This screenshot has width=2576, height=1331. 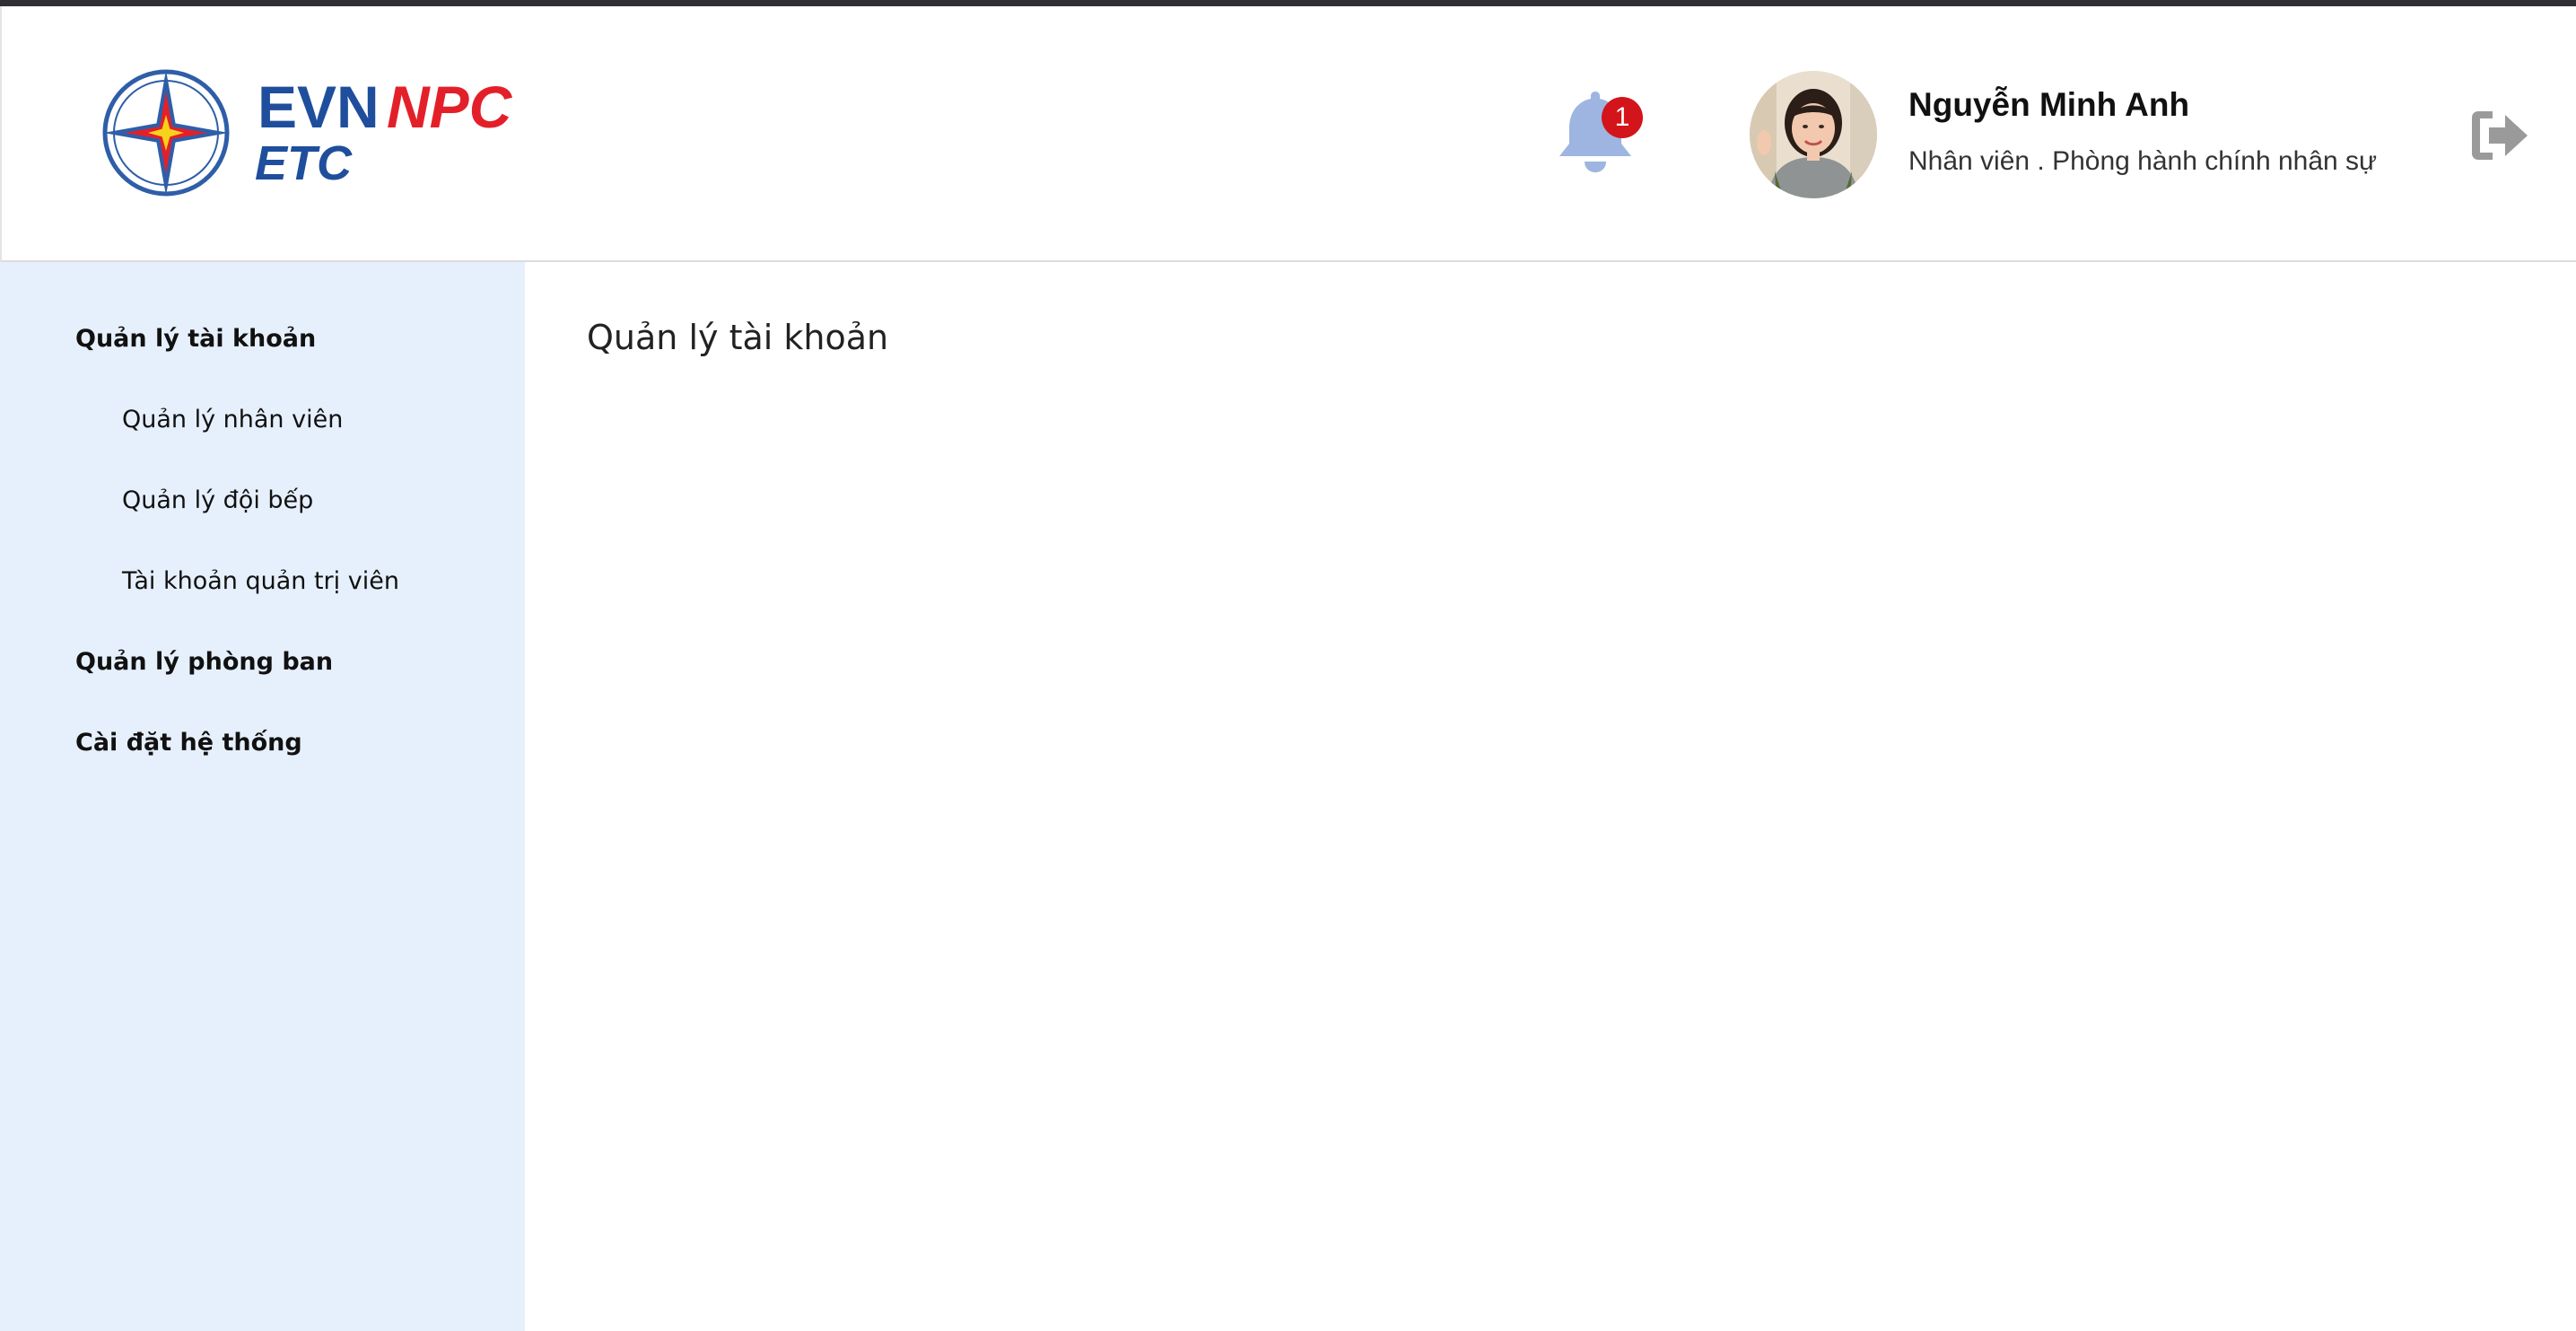 What do you see at coordinates (189, 743) in the screenshot?
I see `sidebar-item-system-settings: Cài đặt hệ thống` at bounding box center [189, 743].